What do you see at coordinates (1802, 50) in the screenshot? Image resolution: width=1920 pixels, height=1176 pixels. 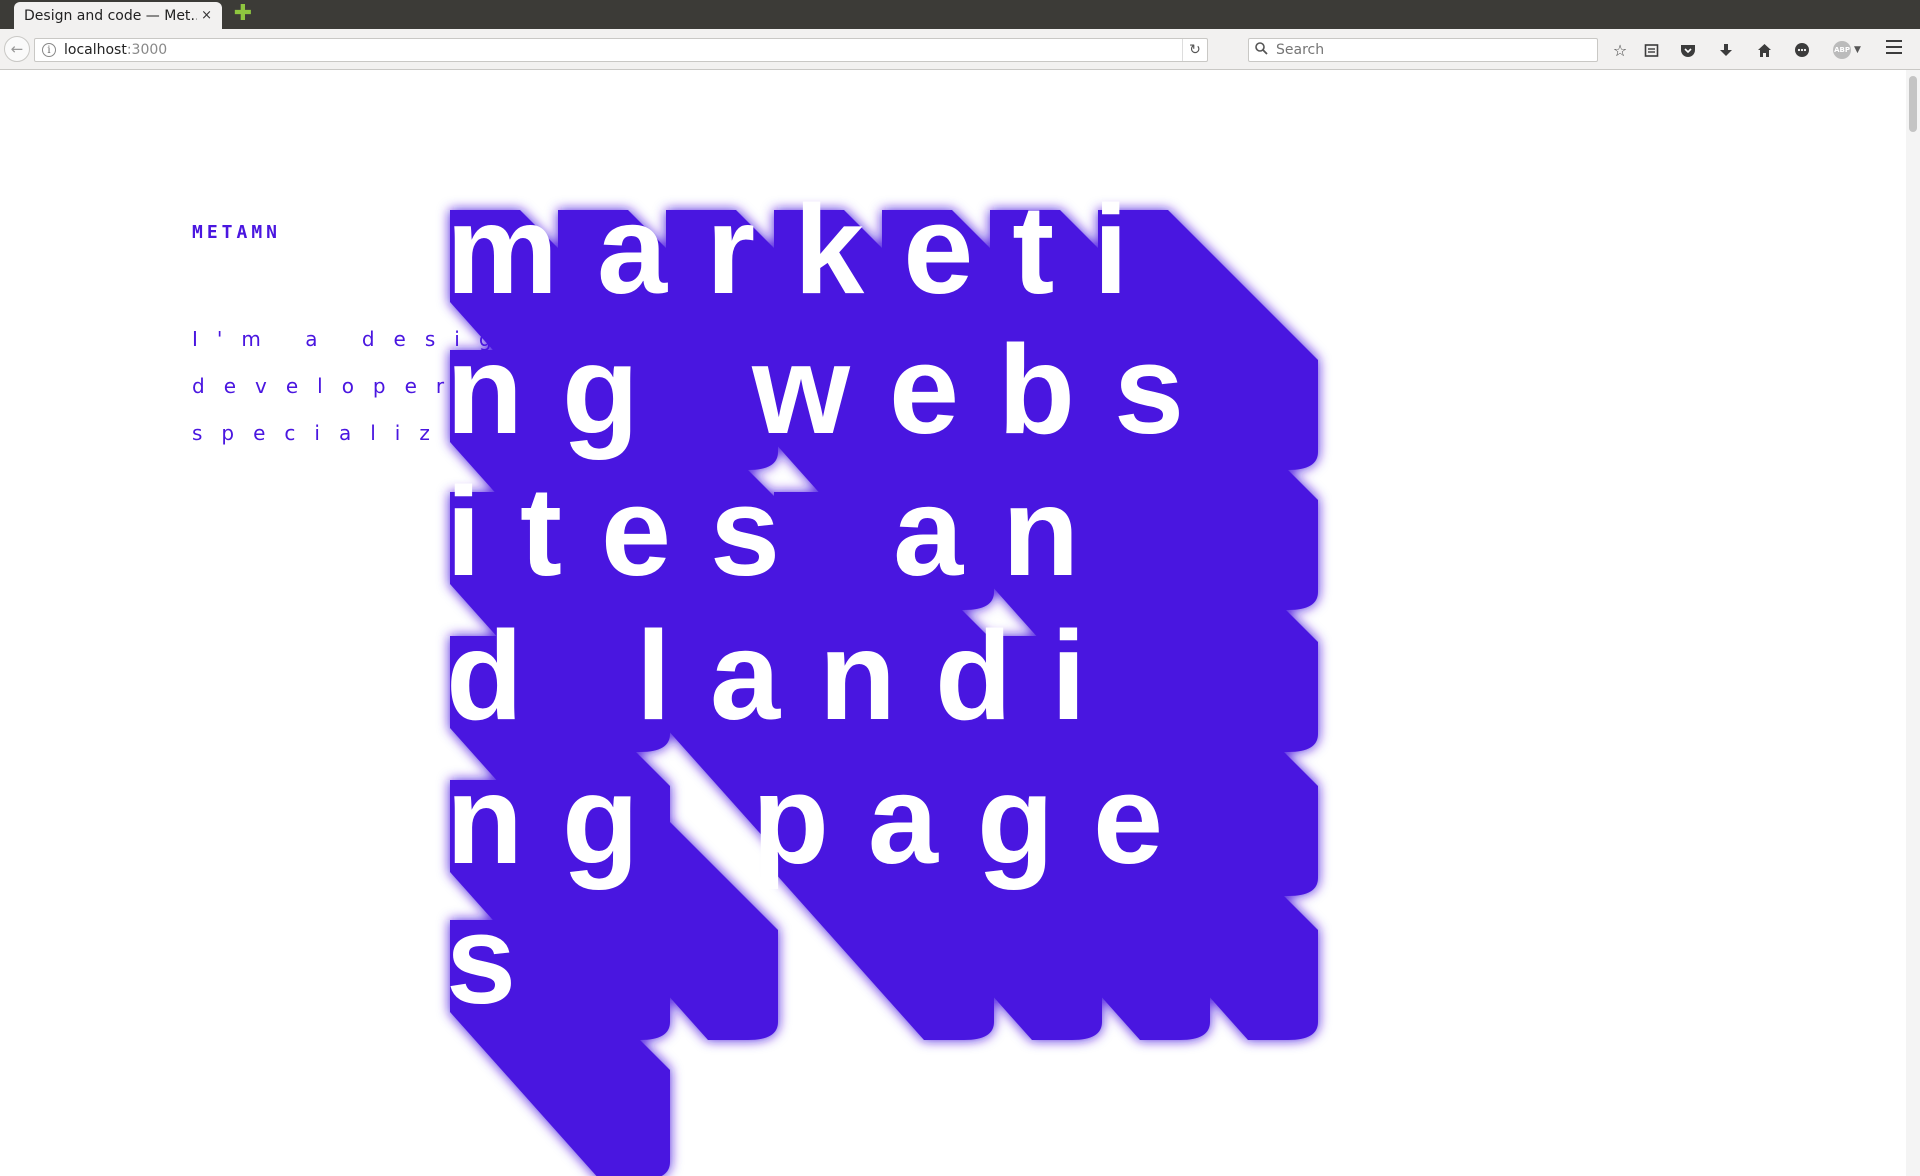 I see `chat-icon` at bounding box center [1802, 50].